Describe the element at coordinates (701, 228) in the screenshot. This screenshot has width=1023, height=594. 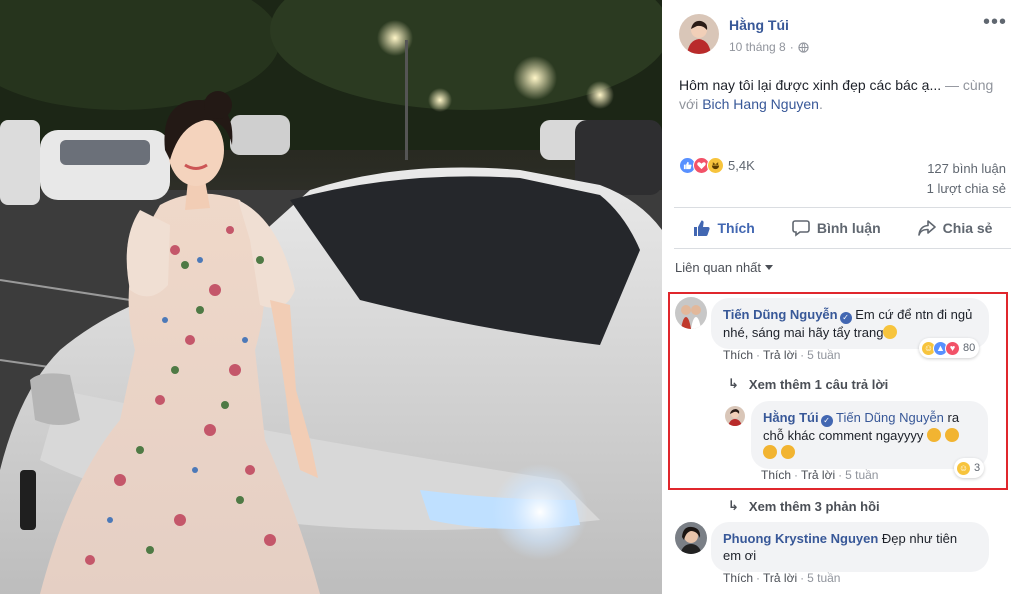
I see `thumbs-up-icon` at that location.